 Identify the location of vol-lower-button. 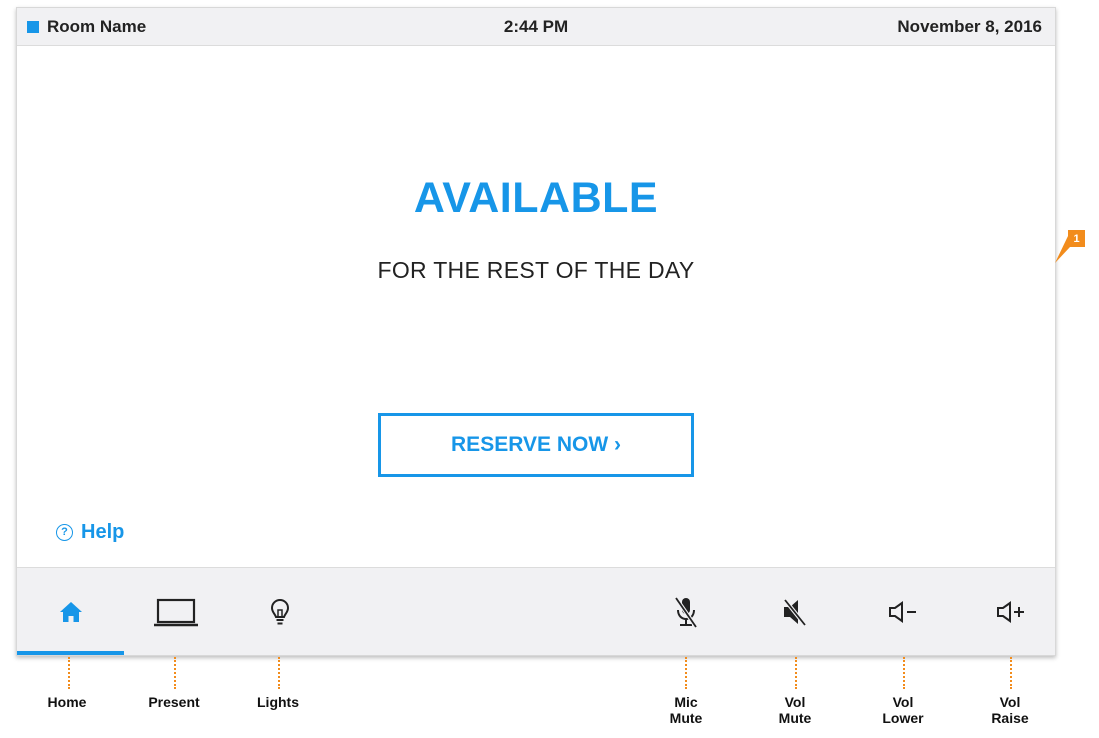
(903, 611).